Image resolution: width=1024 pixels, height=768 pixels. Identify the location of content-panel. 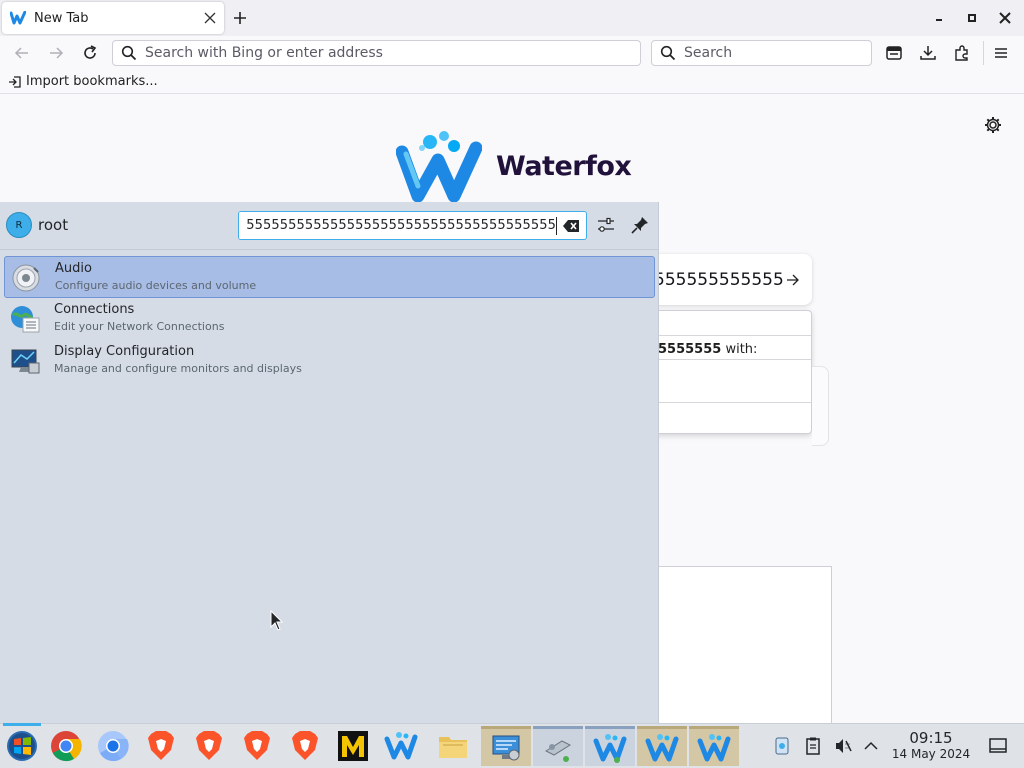
(736, 646).